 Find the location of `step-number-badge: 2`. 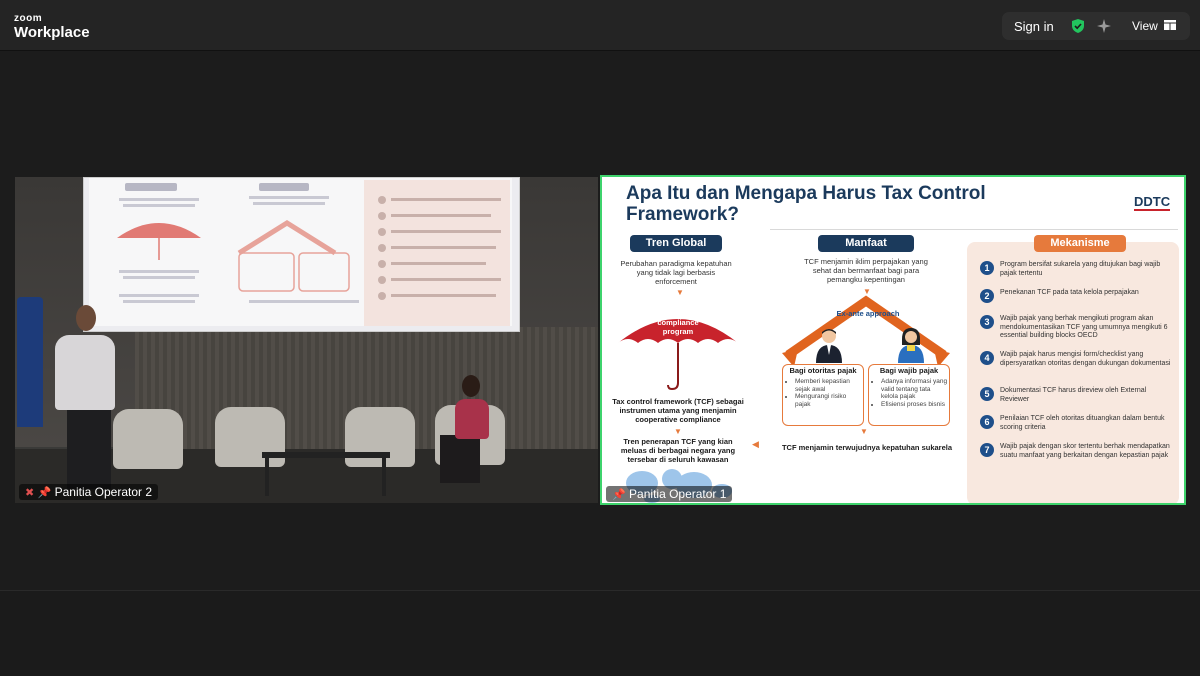

step-number-badge: 2 is located at coordinates (987, 296).